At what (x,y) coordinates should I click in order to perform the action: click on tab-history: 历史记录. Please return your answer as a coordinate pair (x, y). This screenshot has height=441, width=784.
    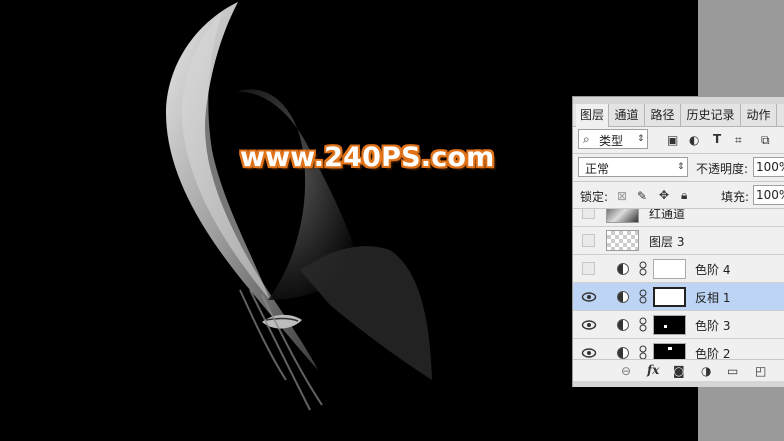
    Looking at the image, I should click on (711, 115).